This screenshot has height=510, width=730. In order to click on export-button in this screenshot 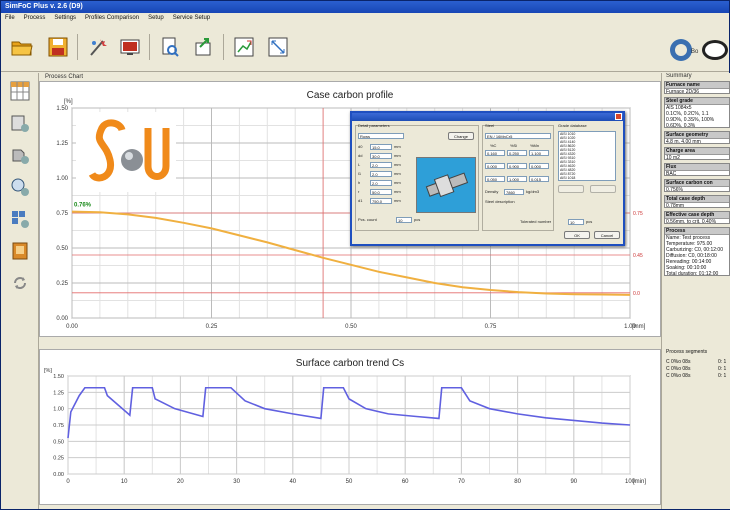, I will do `click(204, 47)`.